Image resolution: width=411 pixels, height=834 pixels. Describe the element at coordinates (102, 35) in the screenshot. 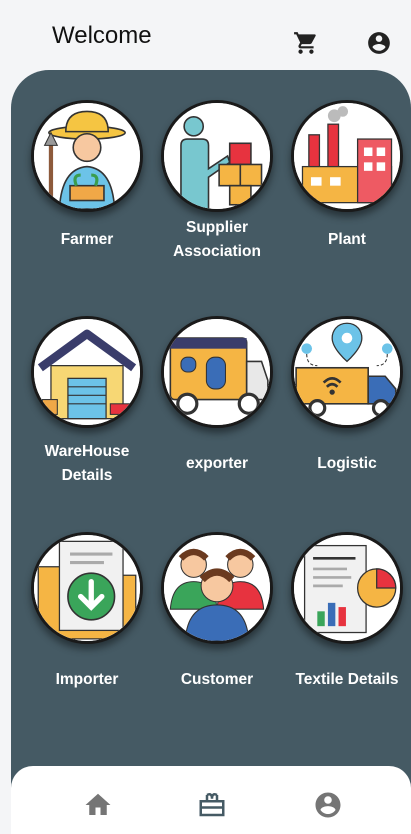

I see `page-title: Welcome` at that location.